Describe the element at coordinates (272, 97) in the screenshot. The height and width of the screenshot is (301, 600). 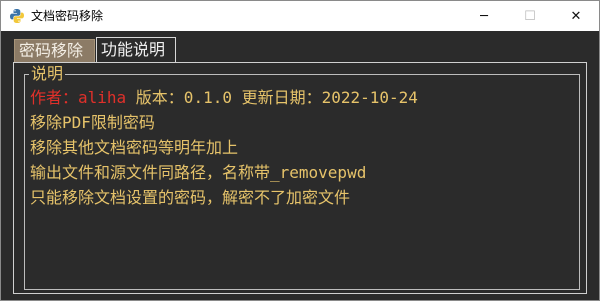
I see `version-date-text: 版本：0.1.0 更新日期：2022-10-24` at that location.